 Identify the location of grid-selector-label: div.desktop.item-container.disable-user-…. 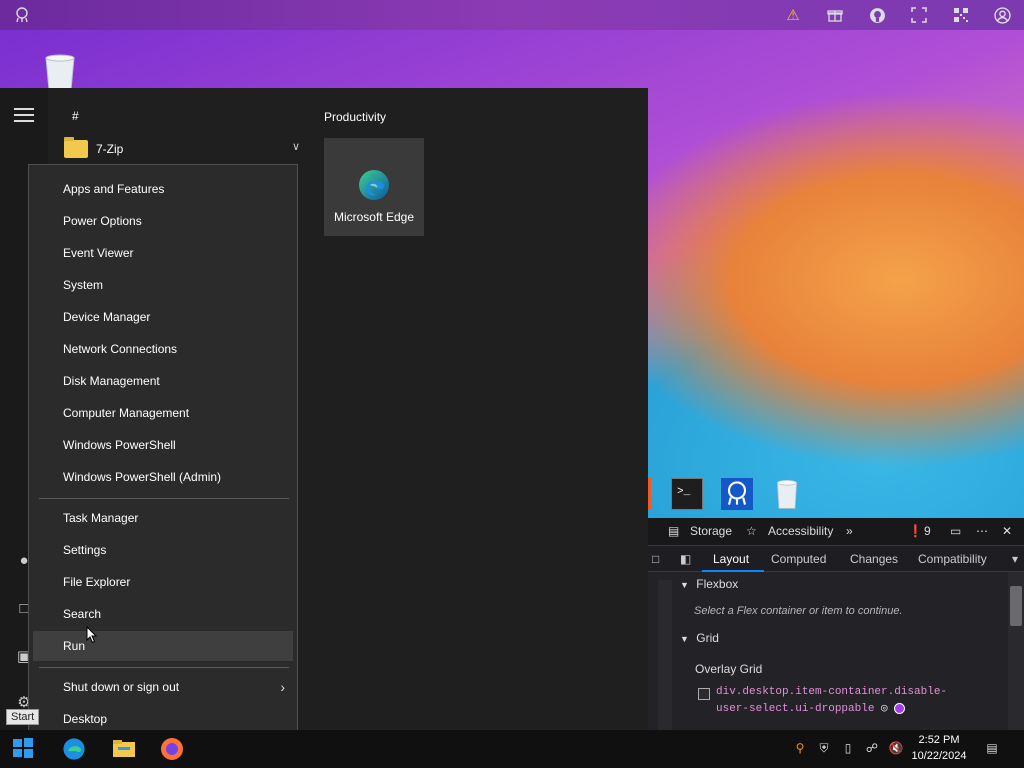
(836, 701).